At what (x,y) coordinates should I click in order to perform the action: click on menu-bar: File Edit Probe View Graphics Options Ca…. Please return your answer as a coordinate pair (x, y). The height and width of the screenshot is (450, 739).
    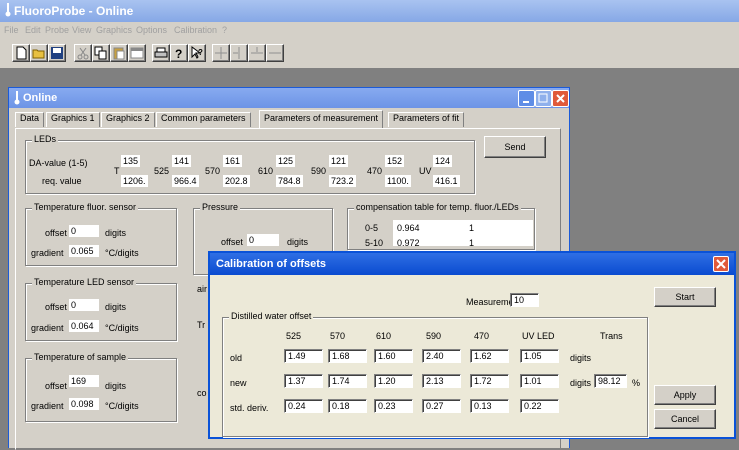
    Looking at the image, I should click on (369, 30).